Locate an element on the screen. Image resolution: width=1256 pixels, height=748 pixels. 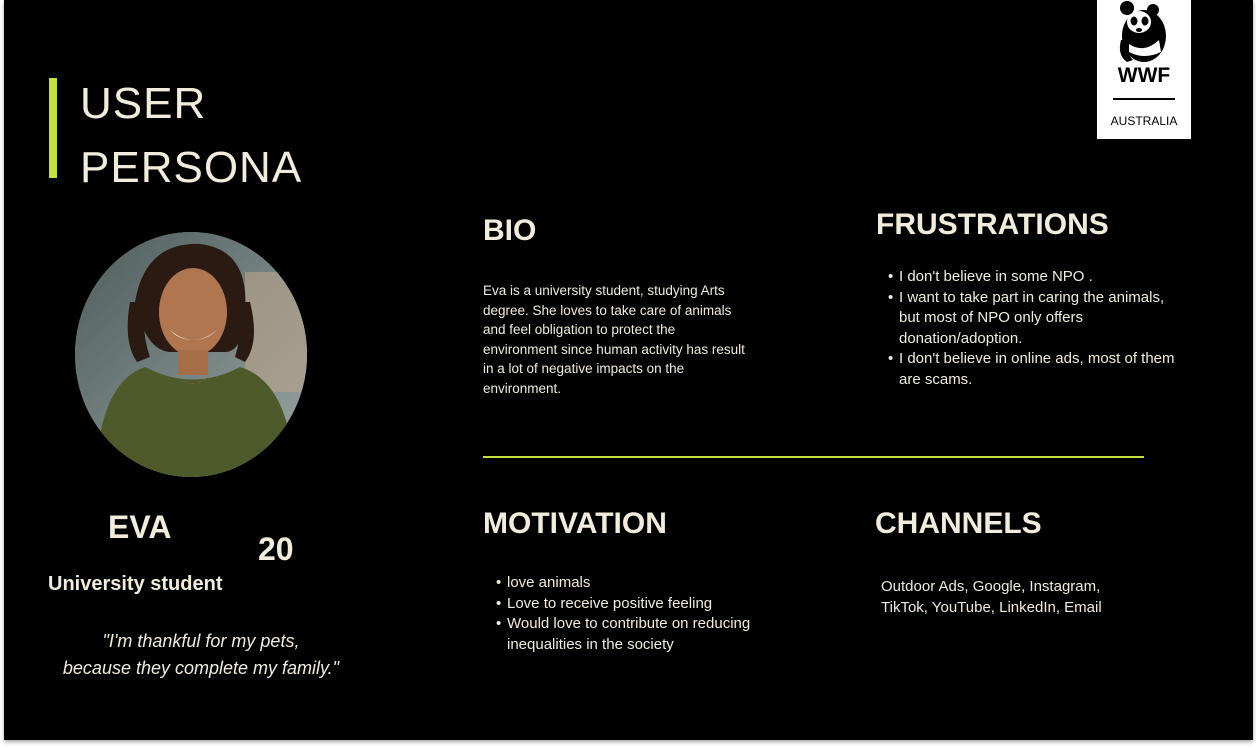
persona-avatar is located at coordinates (191, 354).